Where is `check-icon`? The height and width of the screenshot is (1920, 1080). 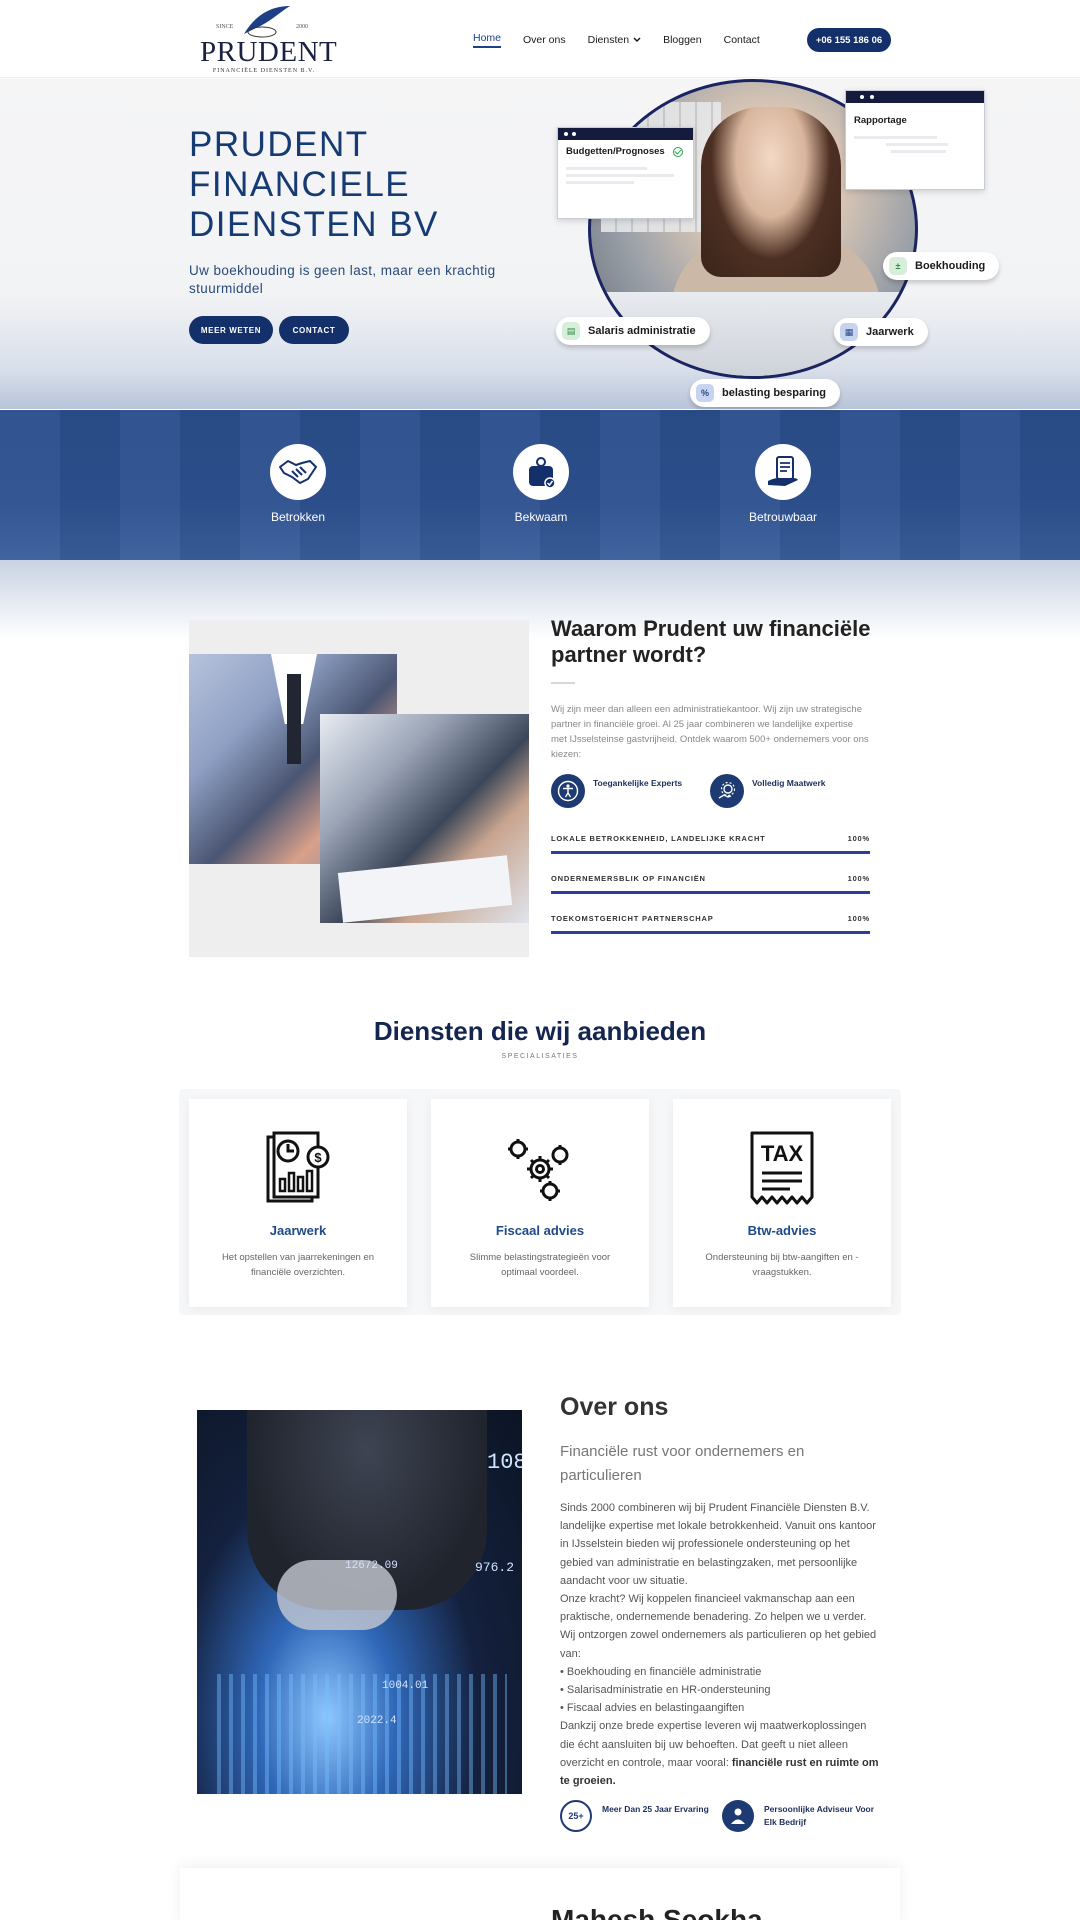 check-icon is located at coordinates (677, 151).